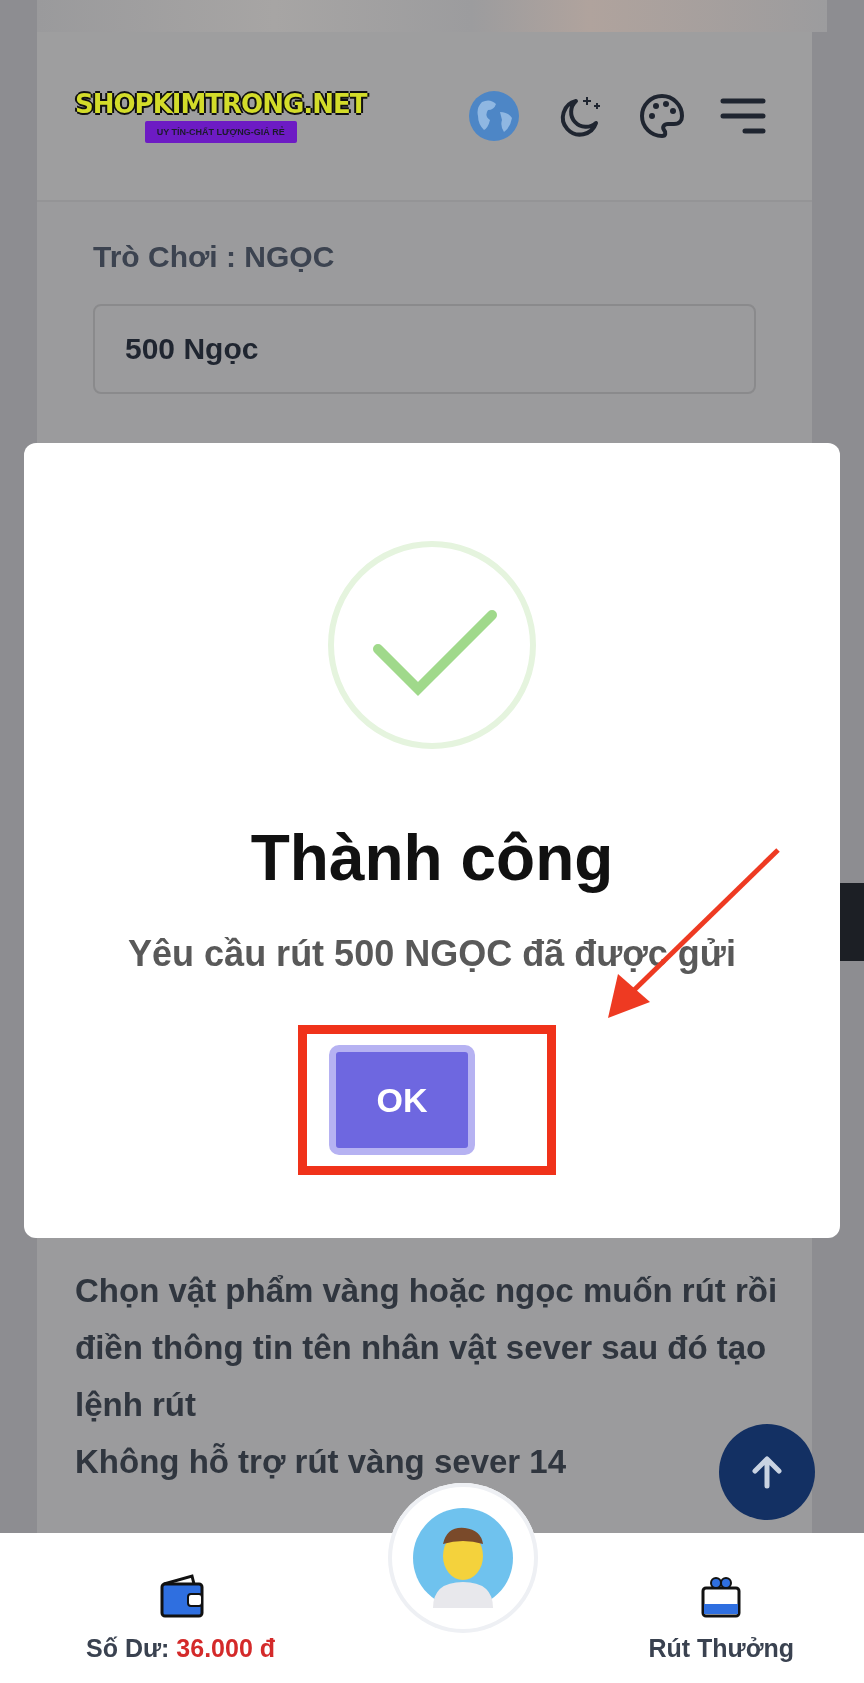  Describe the element at coordinates (432, 954) in the screenshot. I see `dialog-message: Yêu cầu rút 500 NGỌC đã được gửi` at that location.